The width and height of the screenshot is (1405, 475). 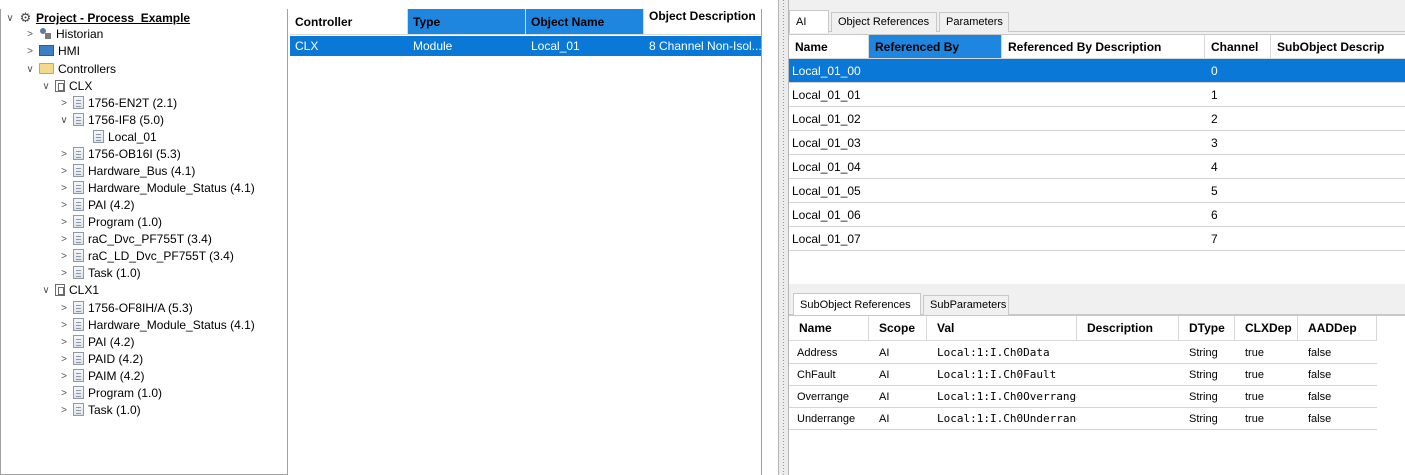 I want to click on module-icon, so click(x=78, y=154).